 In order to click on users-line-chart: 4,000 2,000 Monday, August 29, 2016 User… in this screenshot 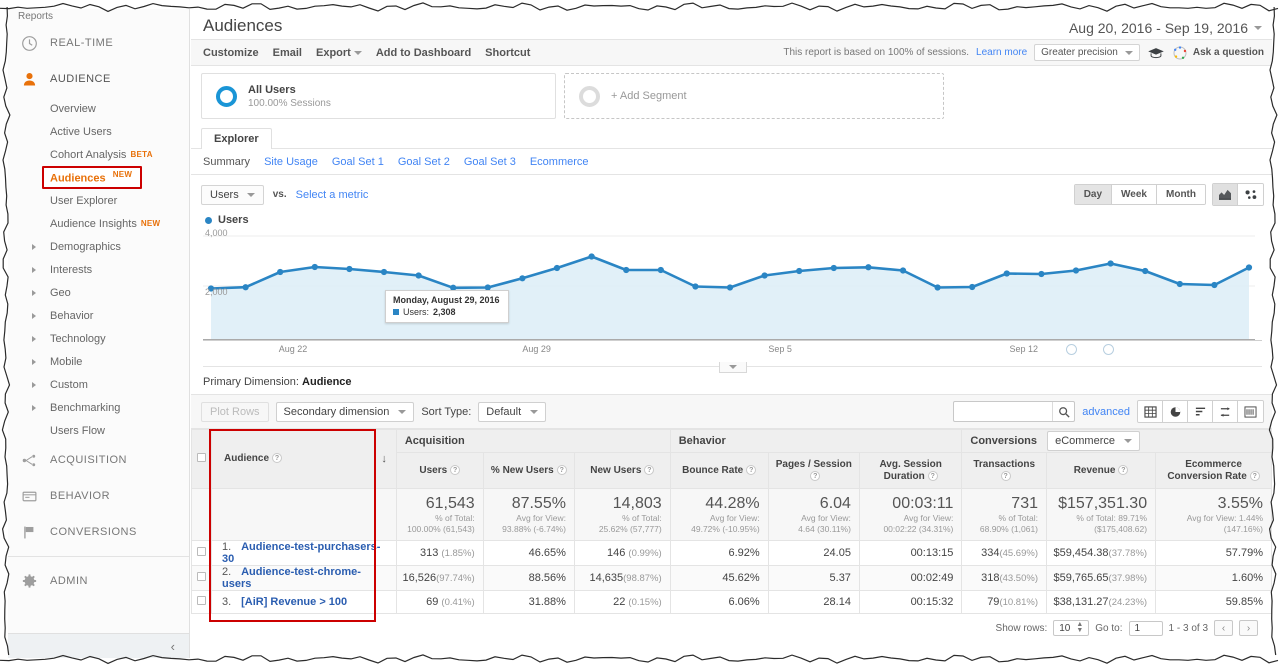, I will do `click(732, 284)`.